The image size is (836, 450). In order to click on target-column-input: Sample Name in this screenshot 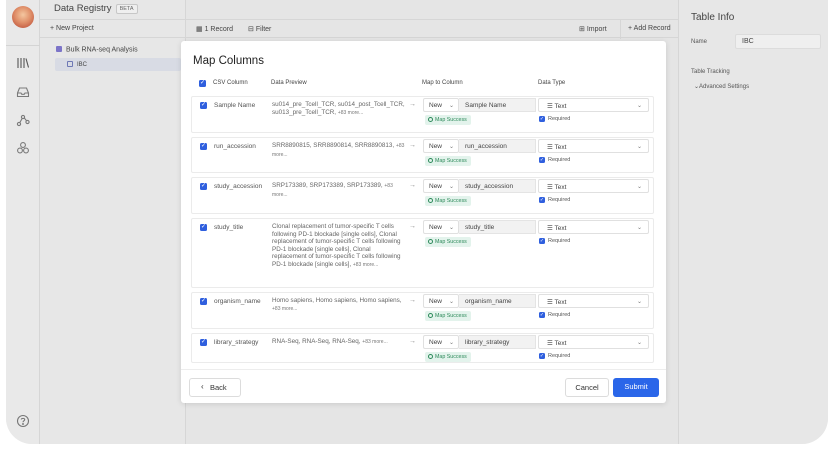, I will do `click(497, 105)`.